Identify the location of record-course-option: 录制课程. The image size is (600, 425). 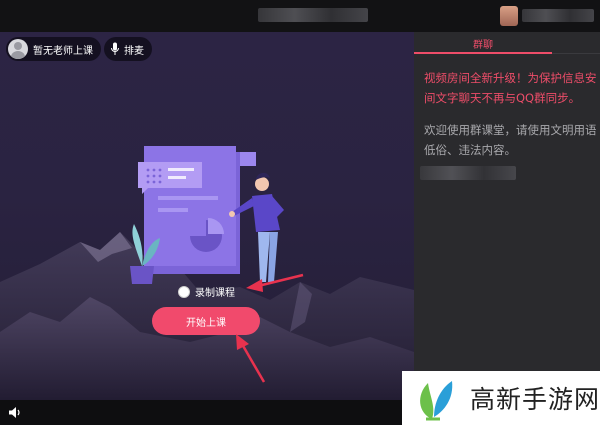
(206, 291).